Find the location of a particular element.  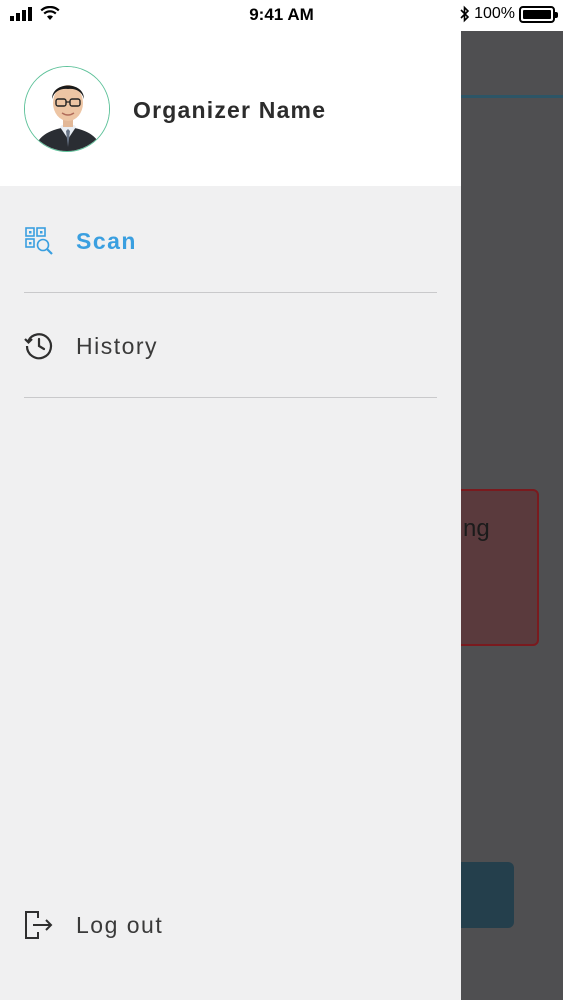

avatar-photo is located at coordinates (67, 109).